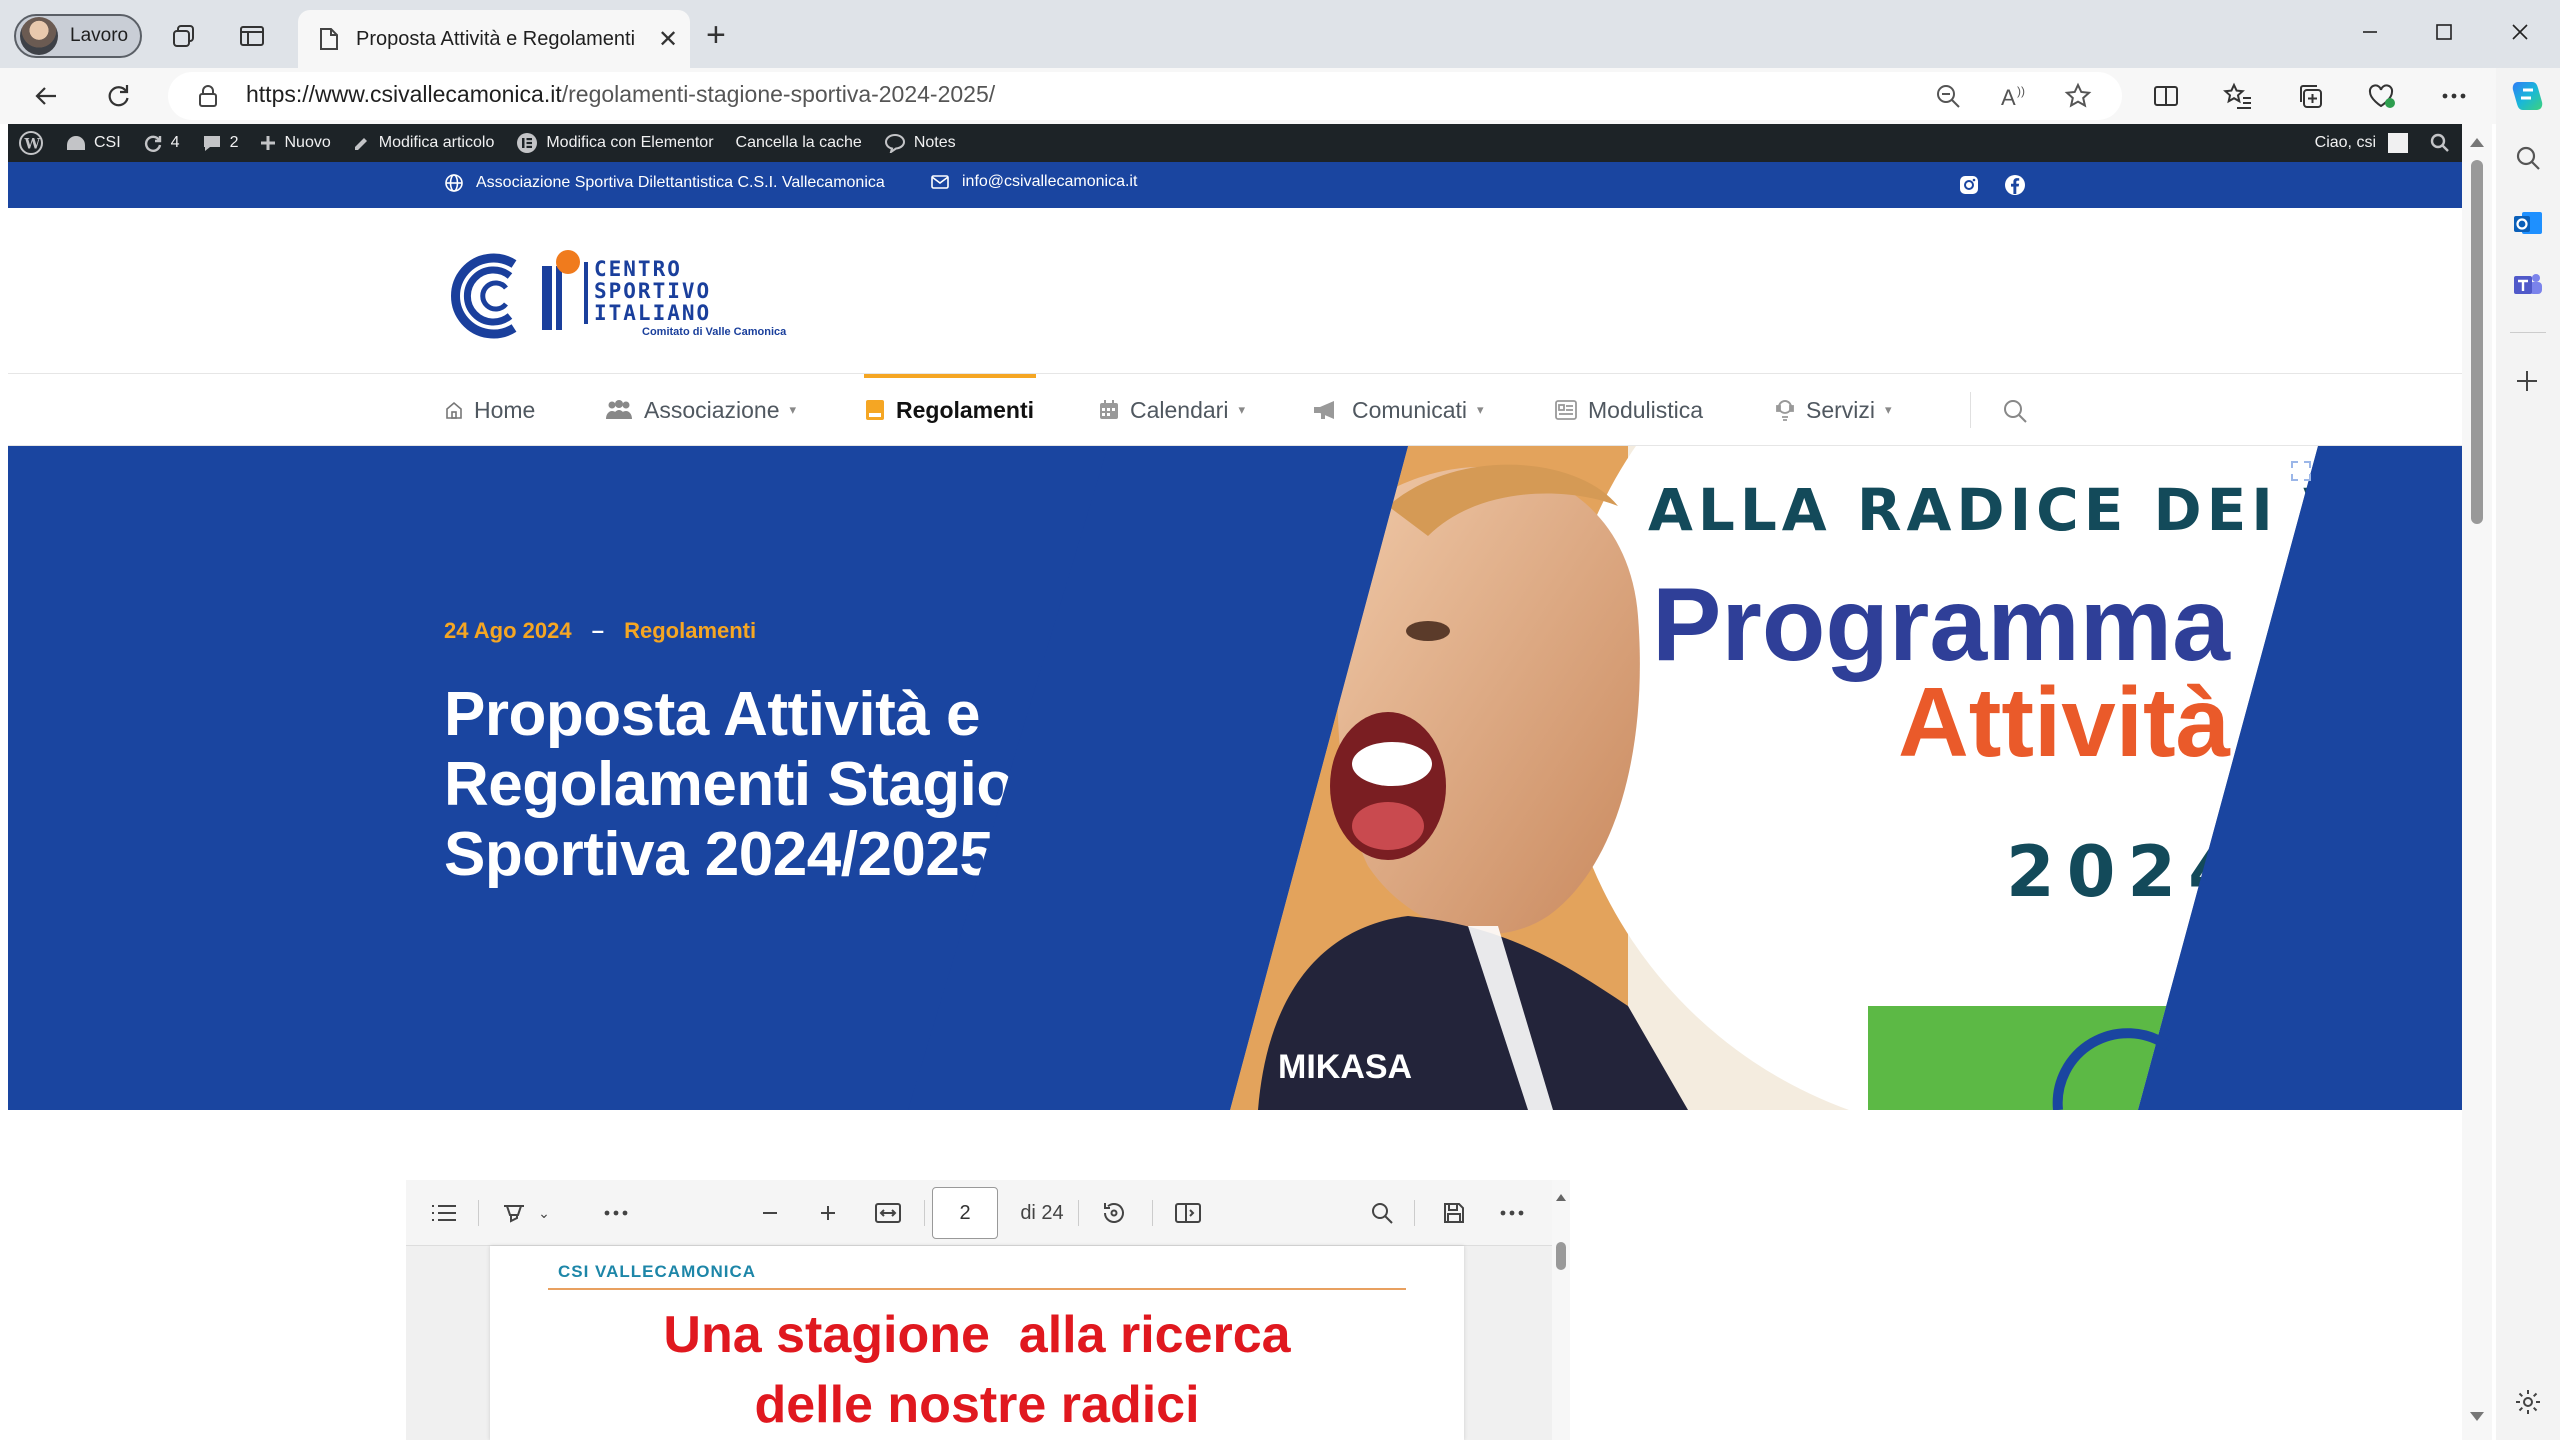  Describe the element at coordinates (2520, 32) in the screenshot. I see `close-window-icon` at that location.